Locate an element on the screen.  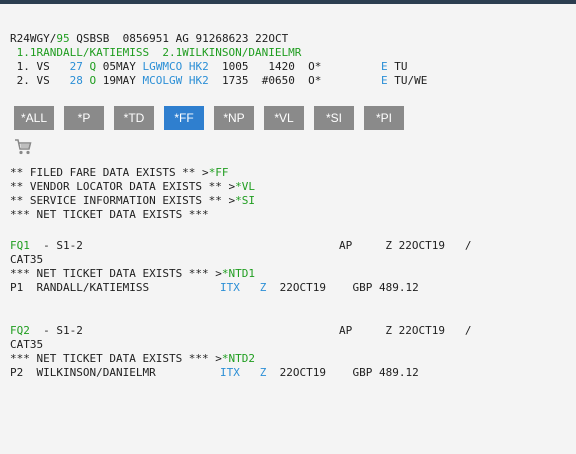
citypair-link: LGWMCO is located at coordinates (163, 66).